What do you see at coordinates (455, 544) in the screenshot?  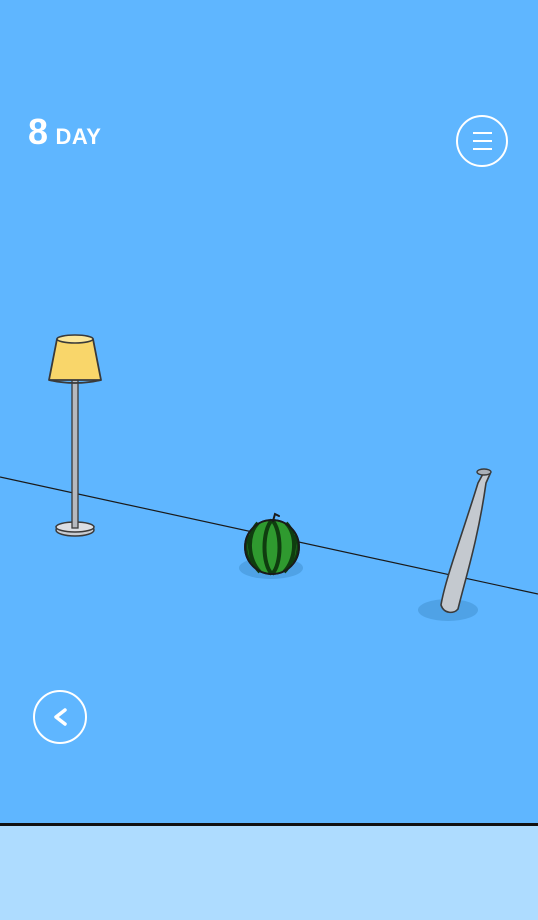 I see `baseball-bat` at bounding box center [455, 544].